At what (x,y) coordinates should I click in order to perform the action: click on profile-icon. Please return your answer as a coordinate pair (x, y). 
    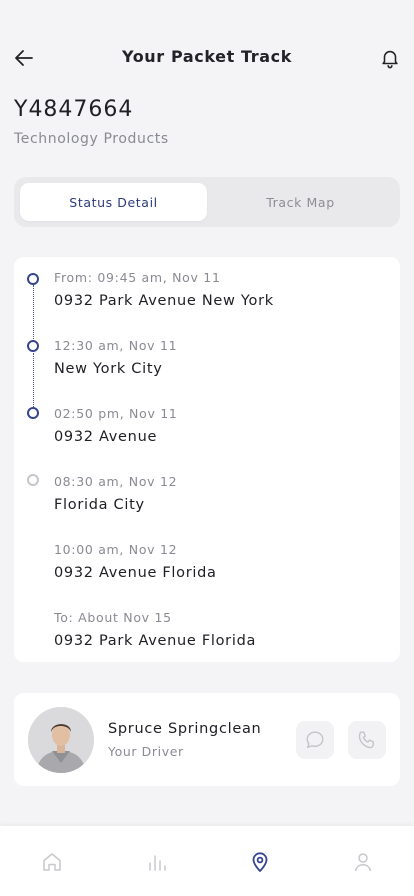
    Looking at the image, I should click on (363, 862).